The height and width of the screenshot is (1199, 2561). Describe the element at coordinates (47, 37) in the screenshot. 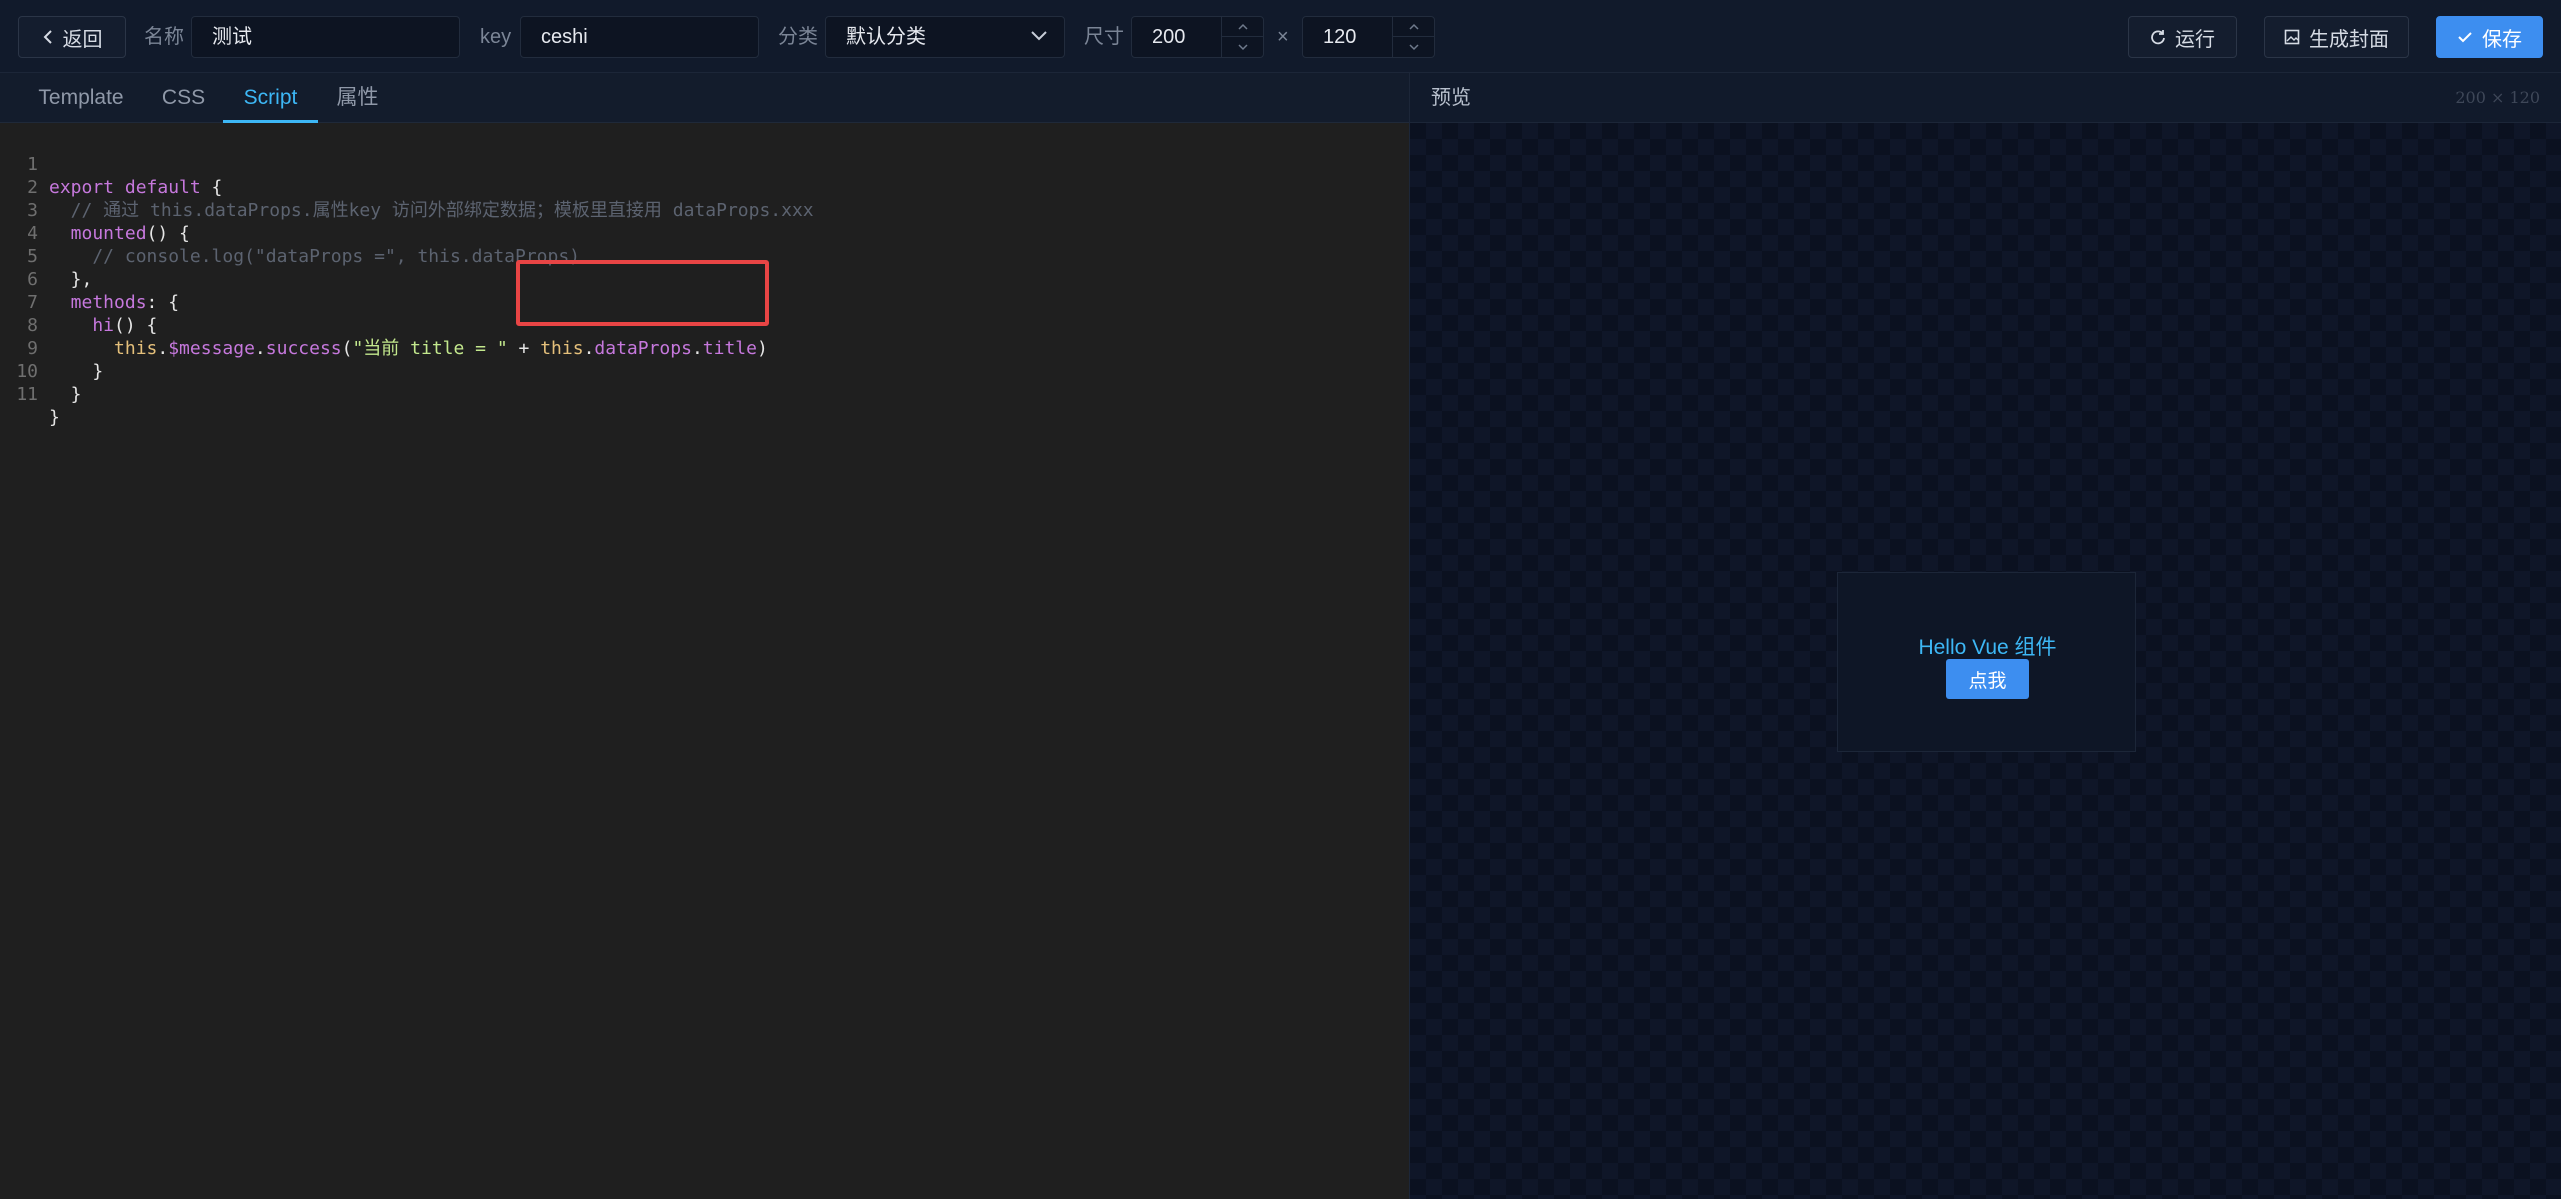

I see `chevron-left-icon` at that location.